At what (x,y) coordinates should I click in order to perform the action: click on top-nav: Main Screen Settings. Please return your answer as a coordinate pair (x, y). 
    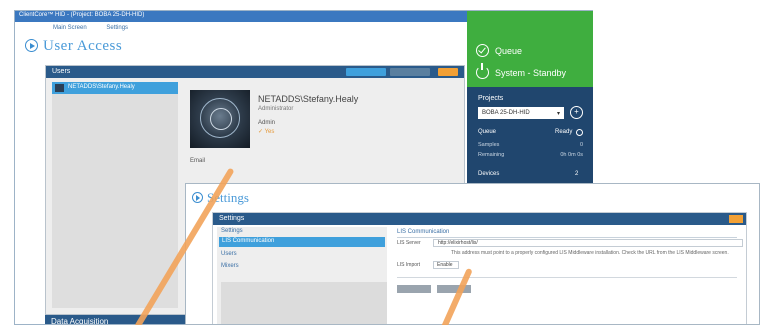
    Looking at the image, I should click on (99, 28).